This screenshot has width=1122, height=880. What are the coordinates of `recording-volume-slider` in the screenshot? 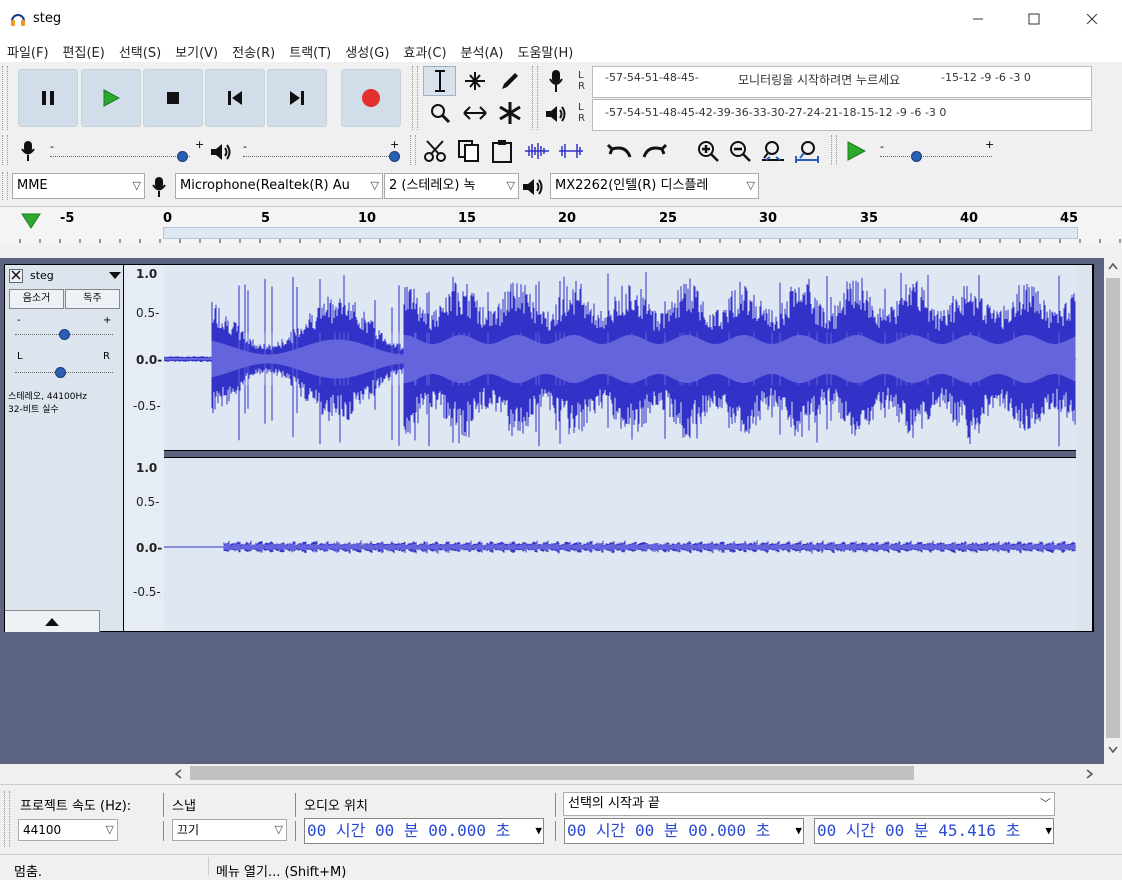 It's located at (182, 156).